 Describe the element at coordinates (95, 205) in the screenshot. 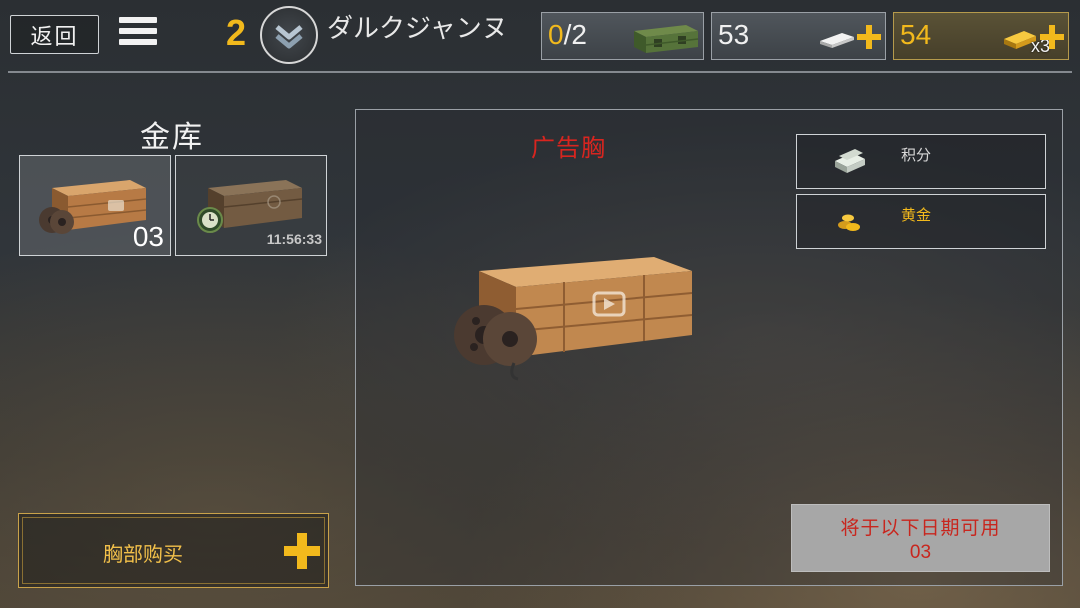

I see `vault-slot-ad-crate: 03` at that location.